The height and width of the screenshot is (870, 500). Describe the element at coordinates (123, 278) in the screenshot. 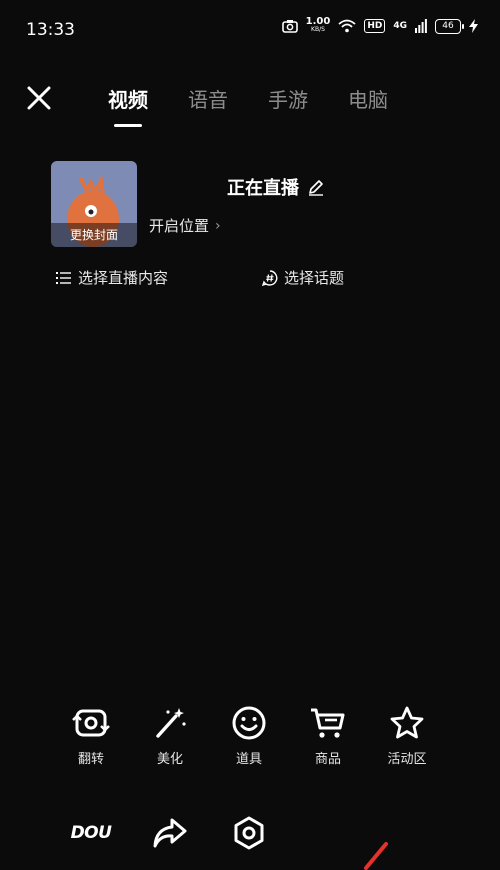

I see `choose-content-label: 选择直播内容` at that location.